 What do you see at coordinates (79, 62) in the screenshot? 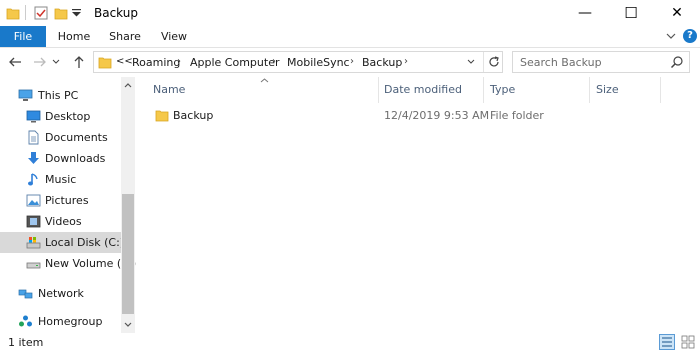
I see `up-arrow-icon` at bounding box center [79, 62].